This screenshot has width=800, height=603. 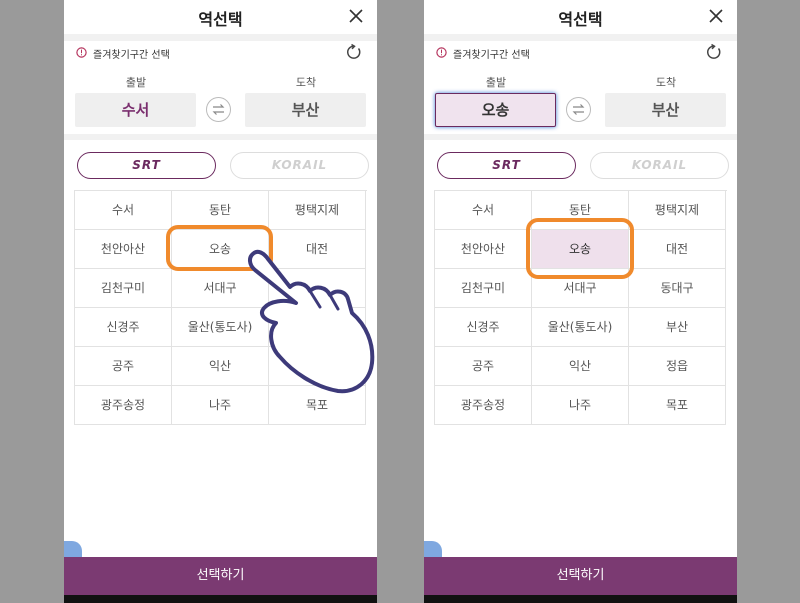 What do you see at coordinates (677, 249) in the screenshot?
I see `station-cell: 대전` at bounding box center [677, 249].